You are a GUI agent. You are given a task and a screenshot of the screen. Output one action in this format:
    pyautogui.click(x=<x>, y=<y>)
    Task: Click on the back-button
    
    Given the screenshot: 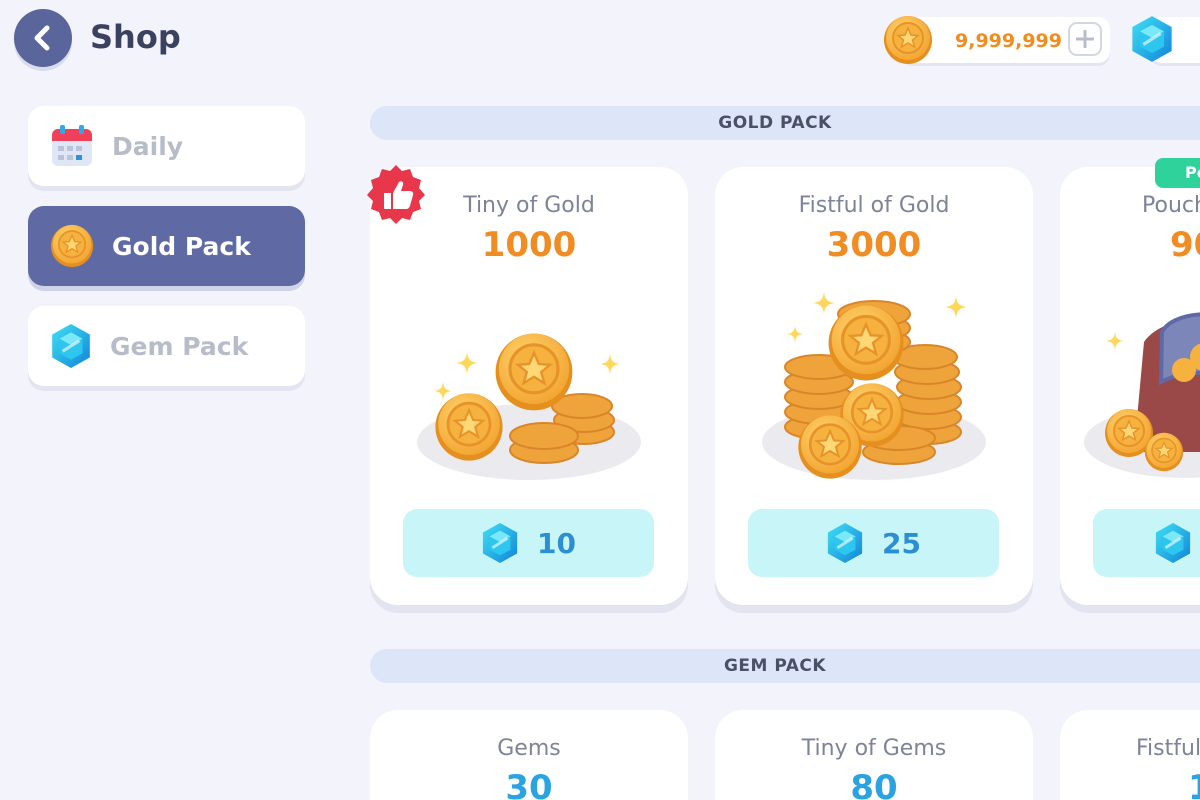 What is the action you would take?
    pyautogui.click(x=43, y=38)
    